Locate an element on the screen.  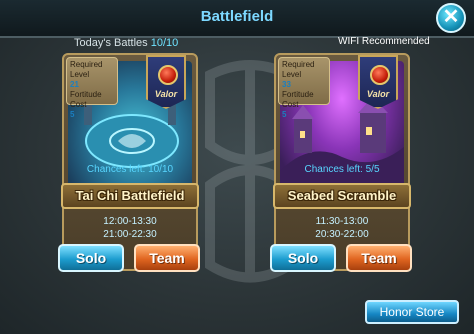
window-title: Battlefield is located at coordinates (237, 16).